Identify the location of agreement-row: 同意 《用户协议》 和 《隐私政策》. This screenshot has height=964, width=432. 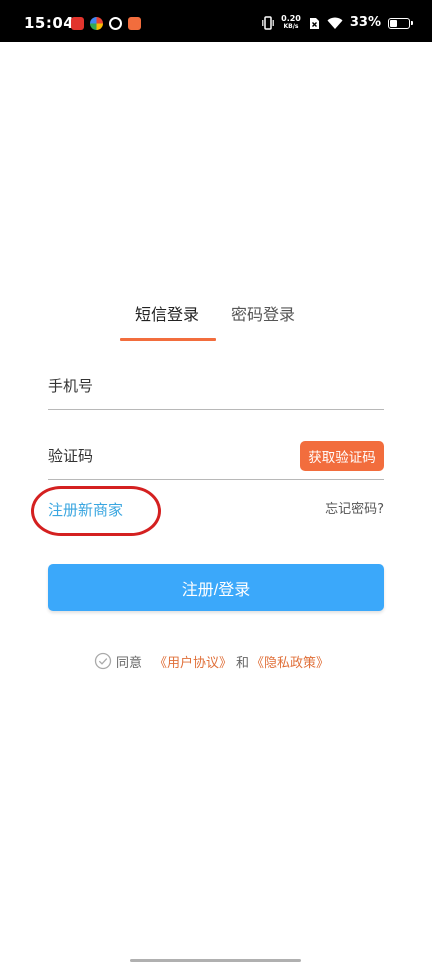
(211, 661).